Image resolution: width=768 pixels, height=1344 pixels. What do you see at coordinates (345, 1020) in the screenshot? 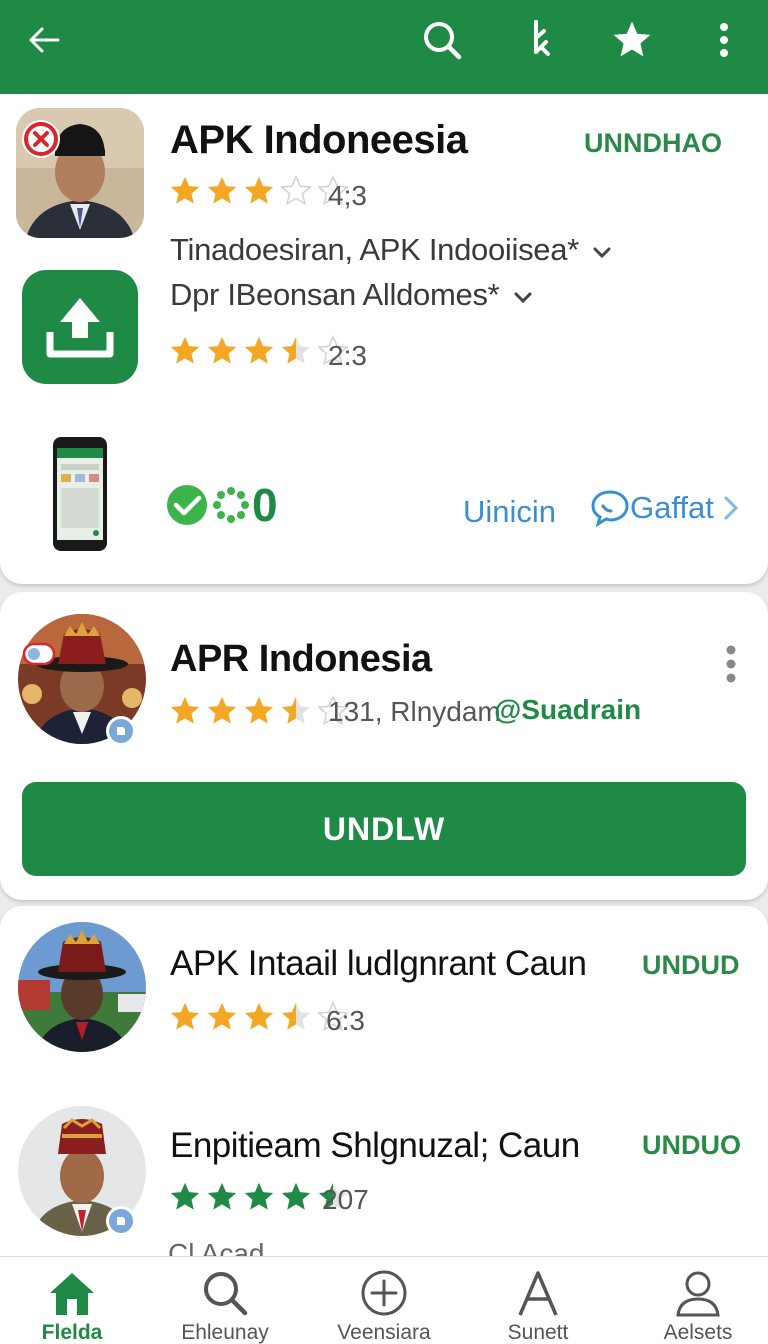
I see `rating-value: 6:3` at bounding box center [345, 1020].